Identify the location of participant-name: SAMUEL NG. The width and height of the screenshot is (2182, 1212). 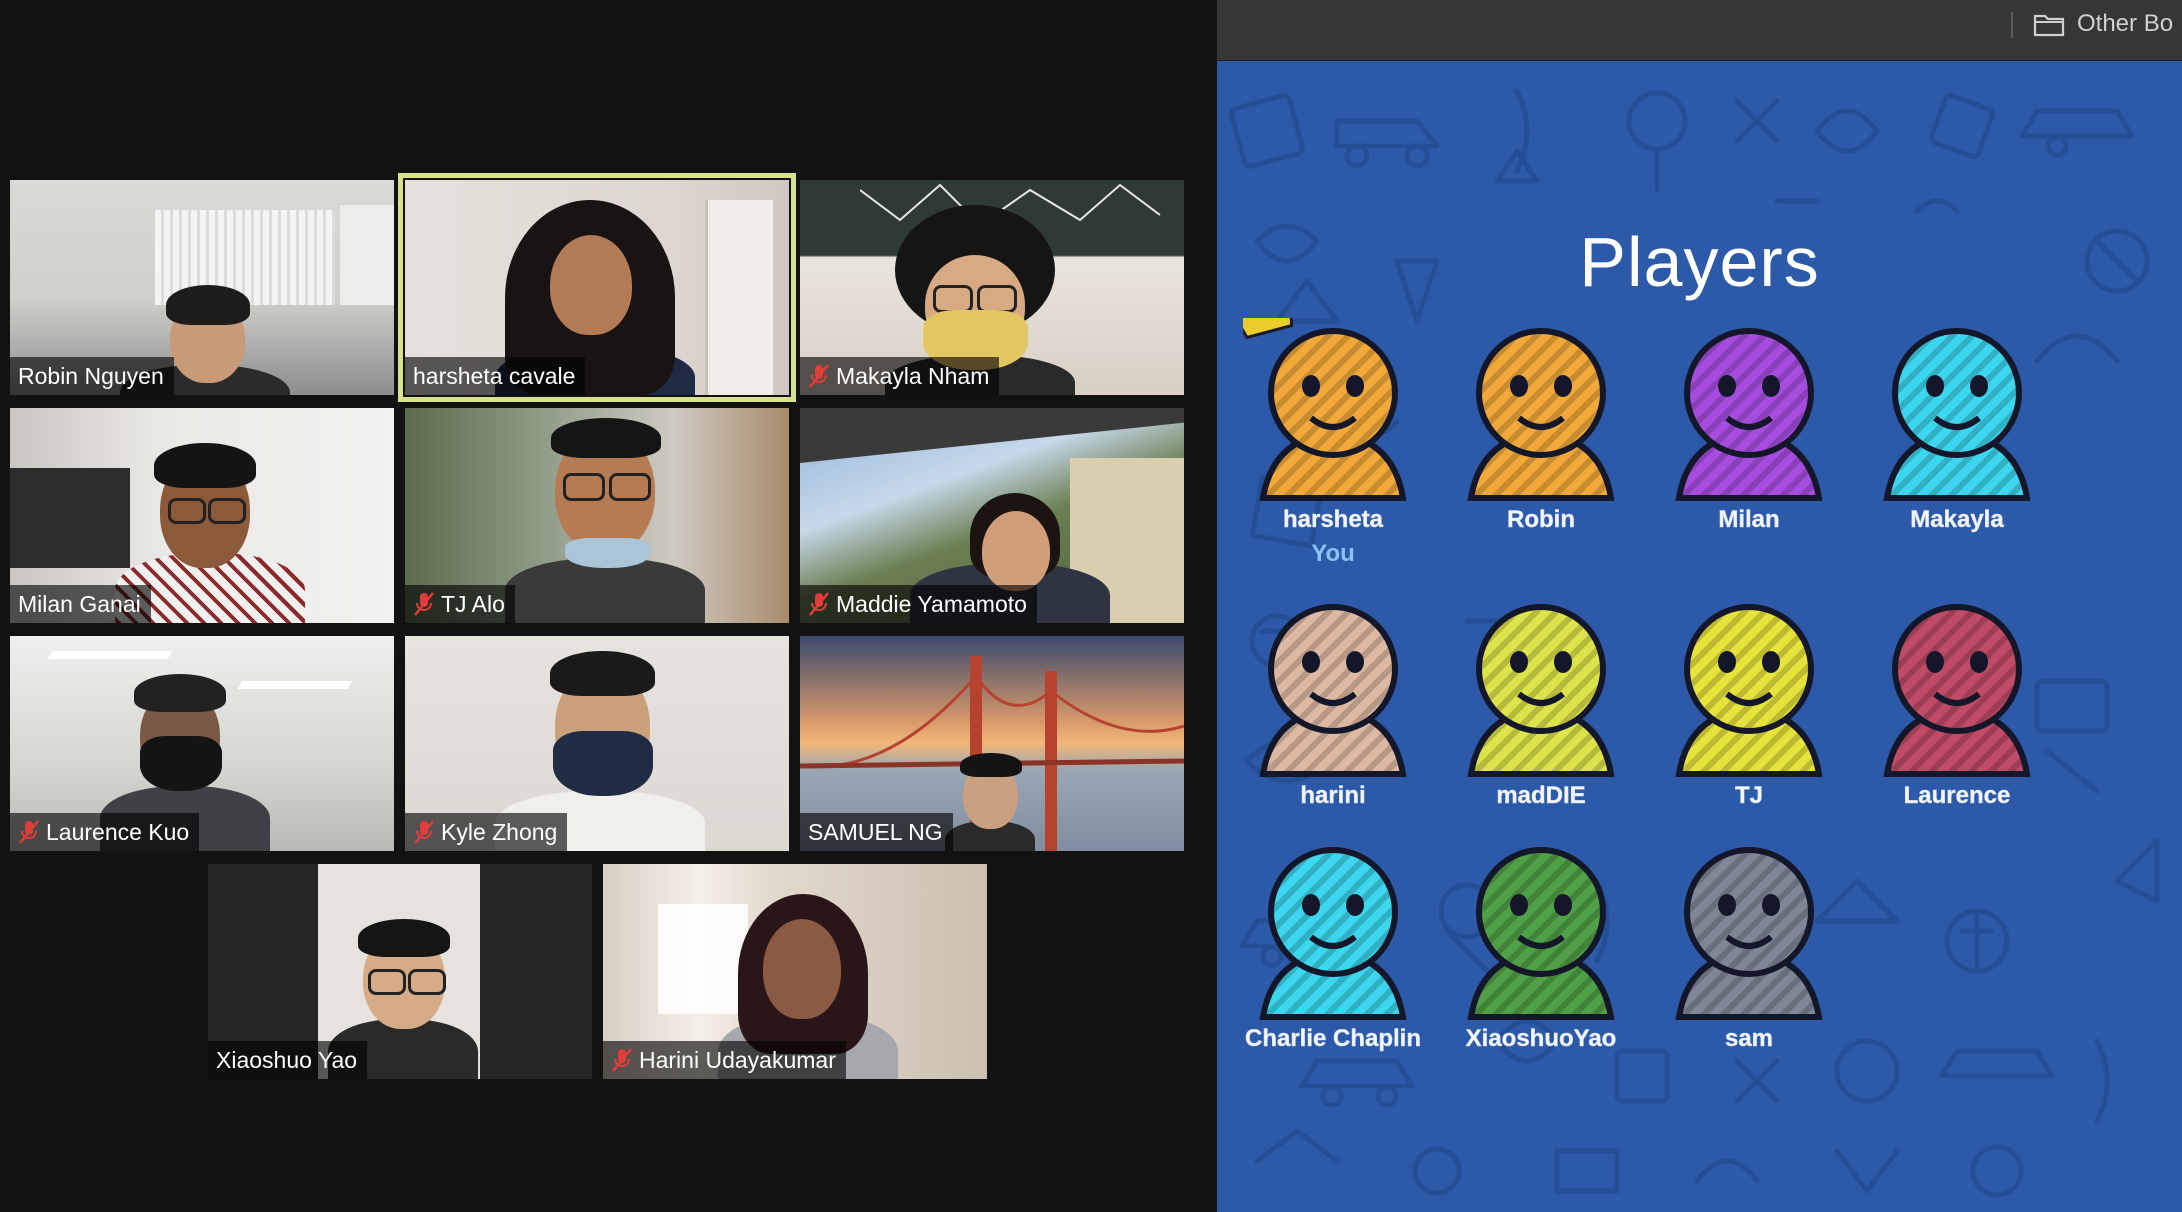
(875, 831).